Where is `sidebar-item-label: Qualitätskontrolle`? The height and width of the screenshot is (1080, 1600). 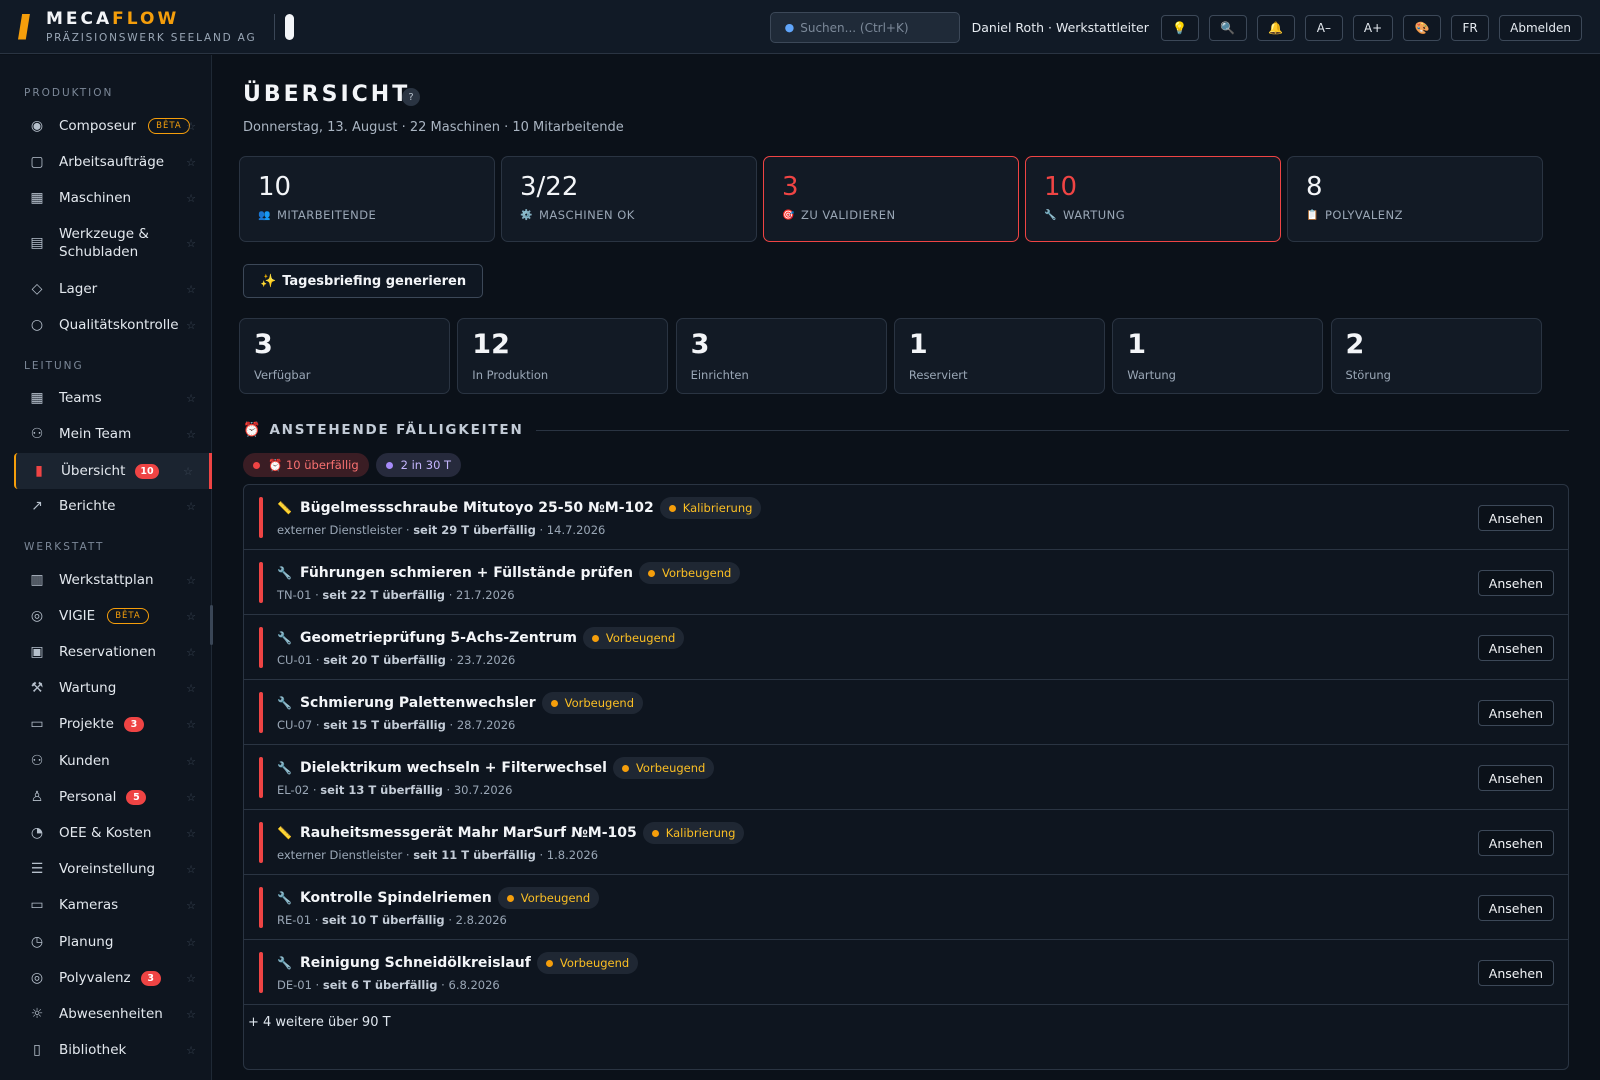 sidebar-item-label: Qualitätskontrolle is located at coordinates (119, 325).